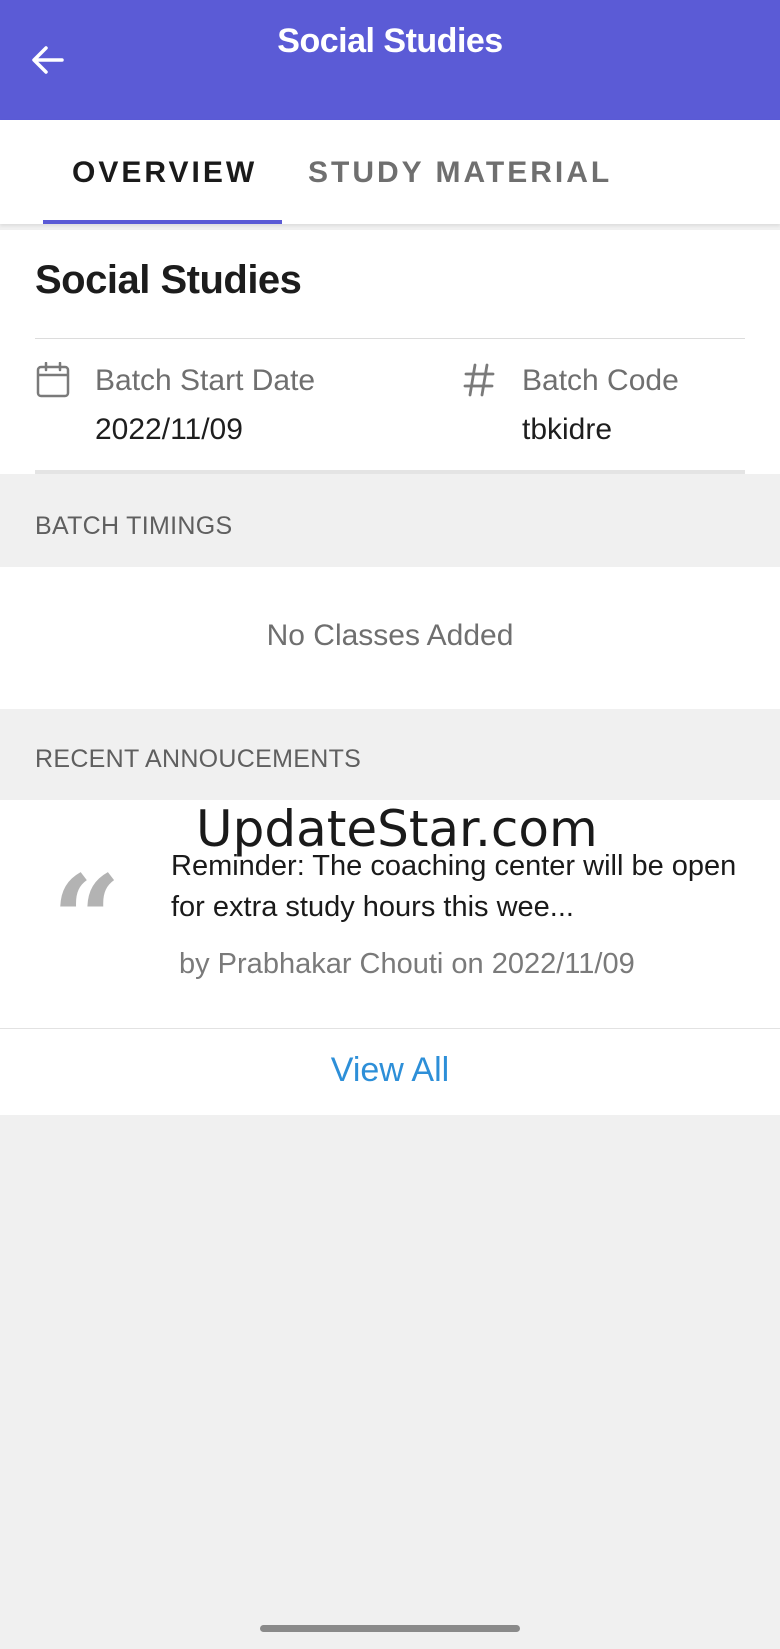 Image resolution: width=780 pixels, height=1649 pixels. Describe the element at coordinates (390, 41) in the screenshot. I see `app-bar-title: Social Studies` at that location.